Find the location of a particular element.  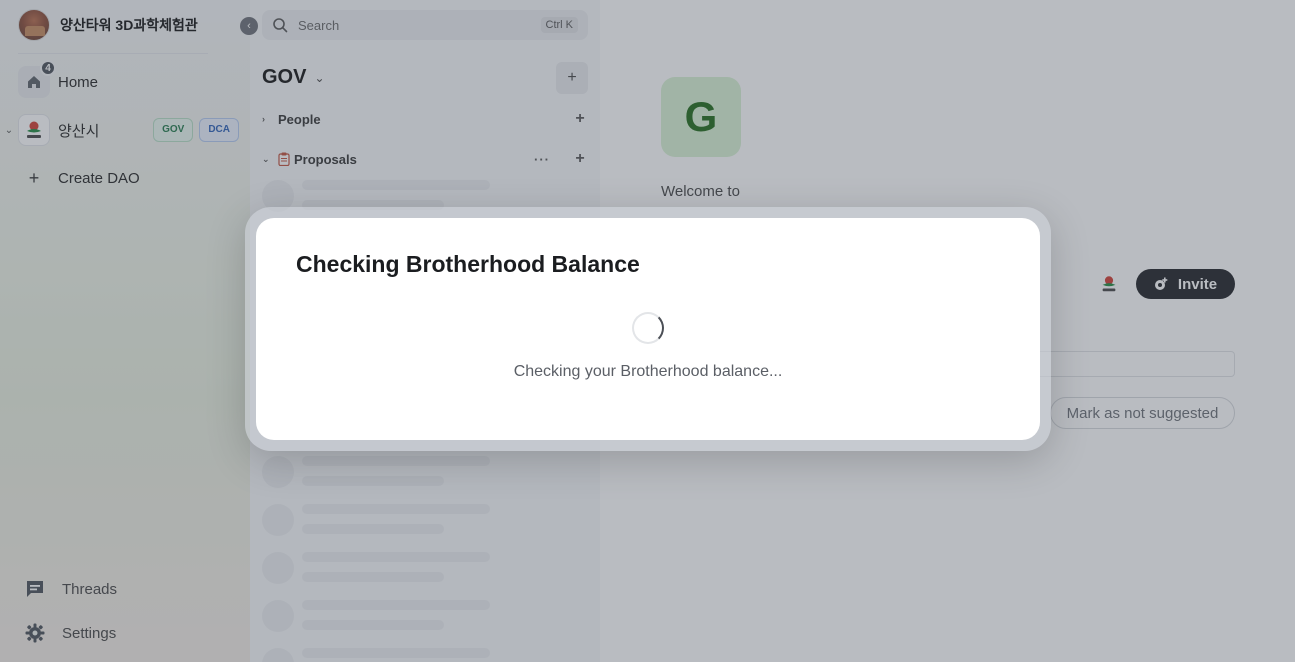

modal-title: Checking Brotherhood Balance is located at coordinates (468, 264).